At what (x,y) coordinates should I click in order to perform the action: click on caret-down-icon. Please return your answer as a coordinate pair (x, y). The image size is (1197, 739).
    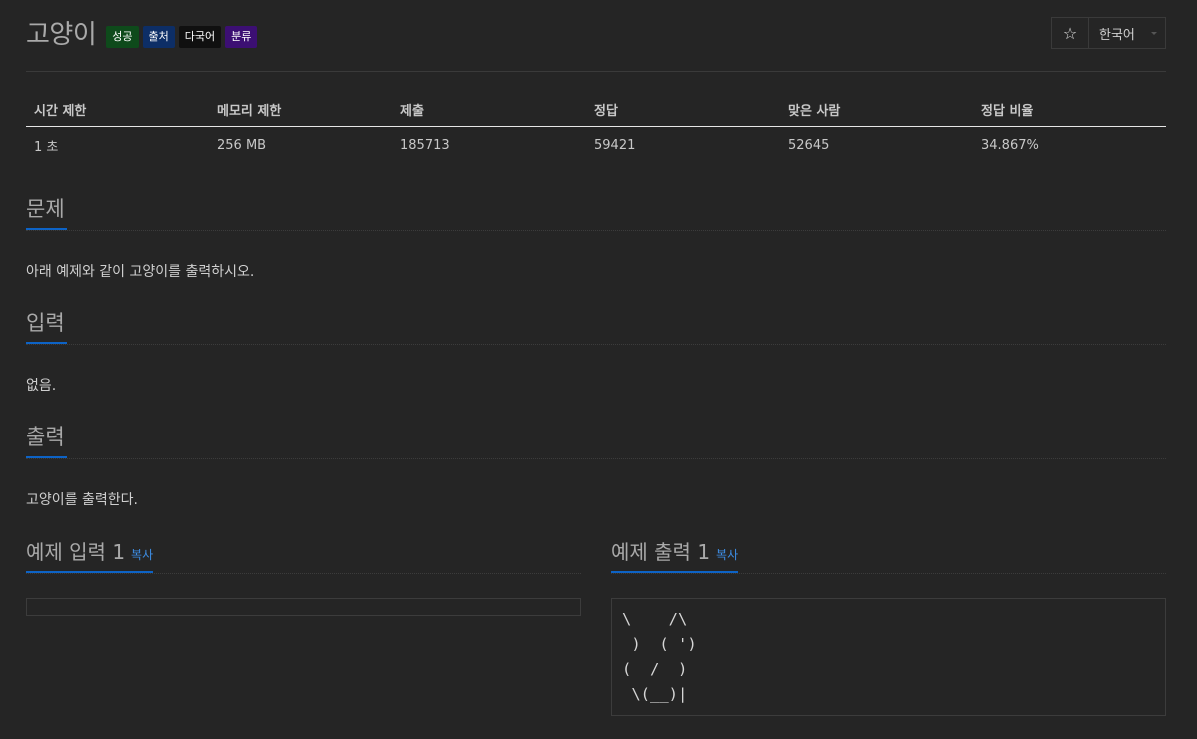
    Looking at the image, I should click on (1154, 33).